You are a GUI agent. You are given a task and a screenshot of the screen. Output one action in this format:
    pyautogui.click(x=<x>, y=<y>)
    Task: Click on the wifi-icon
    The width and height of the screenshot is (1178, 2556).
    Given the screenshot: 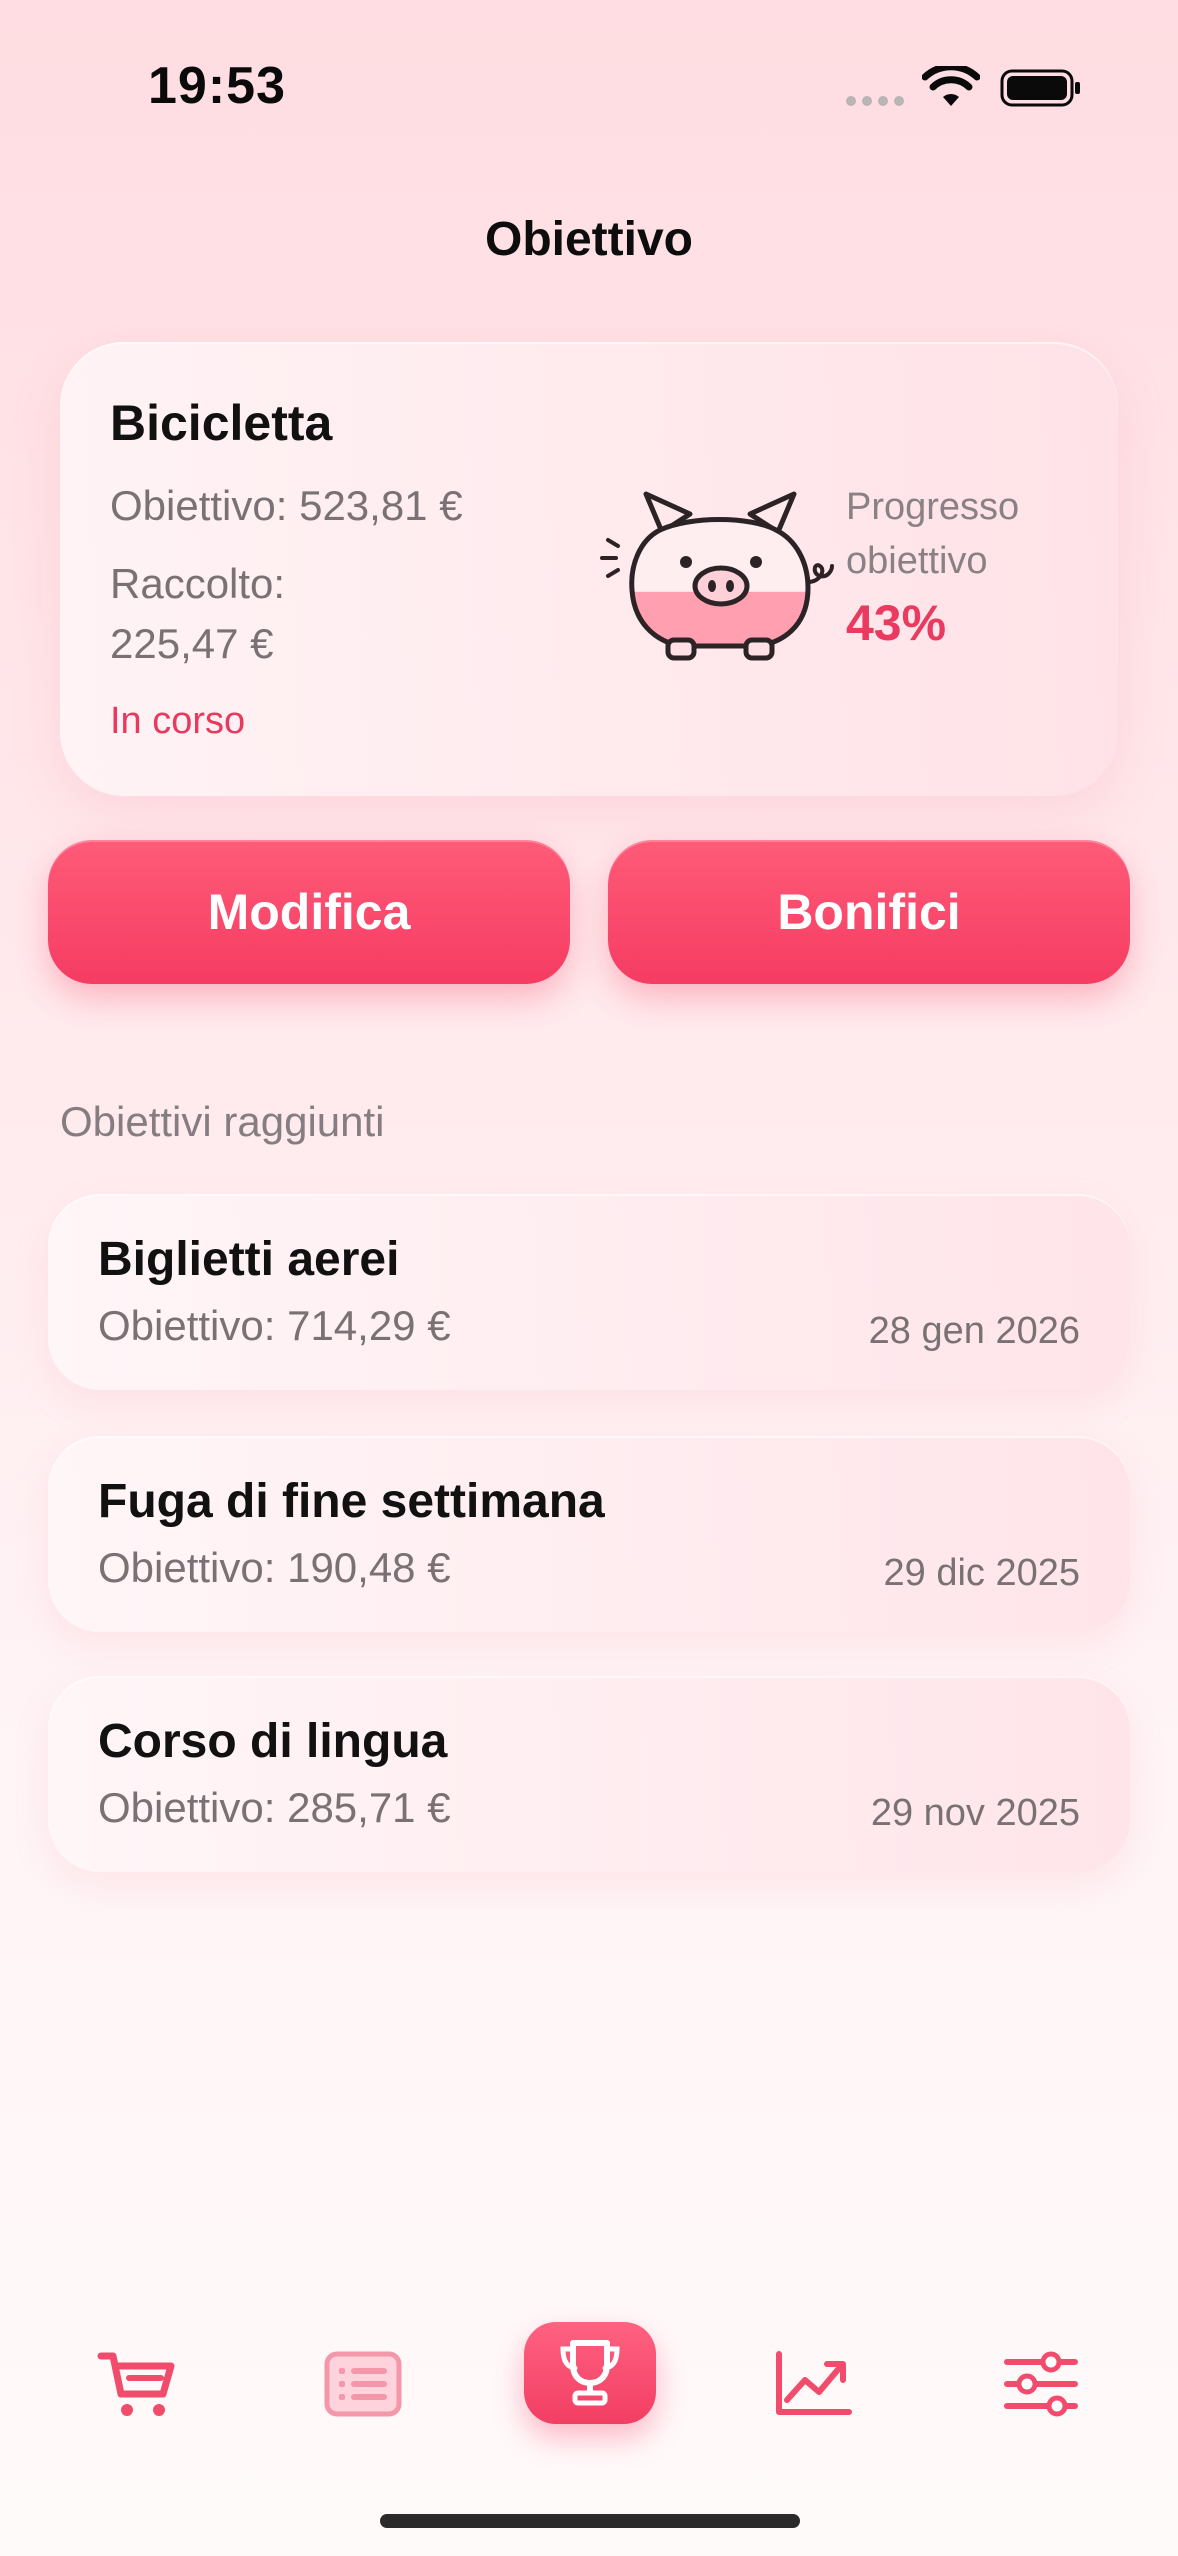 What is the action you would take?
    pyautogui.click(x=951, y=86)
    